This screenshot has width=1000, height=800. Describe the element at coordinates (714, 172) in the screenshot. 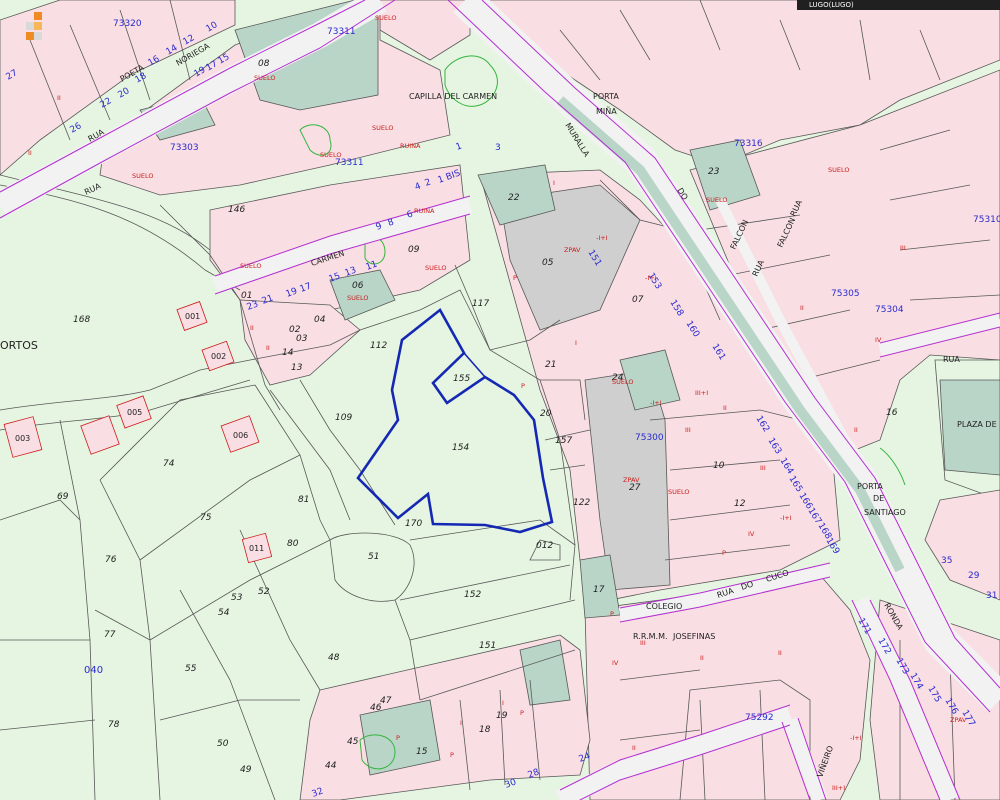

I see `parcel-23: 23` at that location.